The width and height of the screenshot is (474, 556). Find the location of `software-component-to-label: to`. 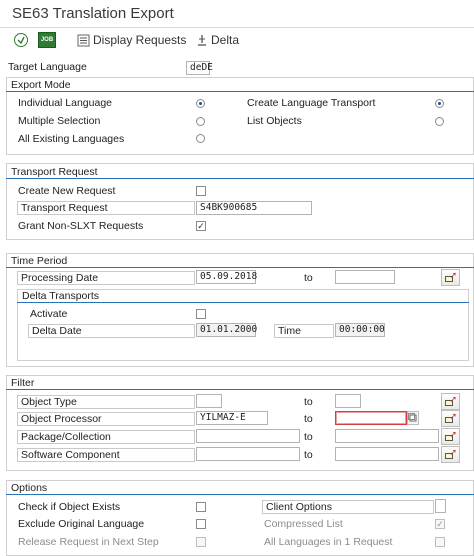

software-component-to-label: to is located at coordinates (308, 455).